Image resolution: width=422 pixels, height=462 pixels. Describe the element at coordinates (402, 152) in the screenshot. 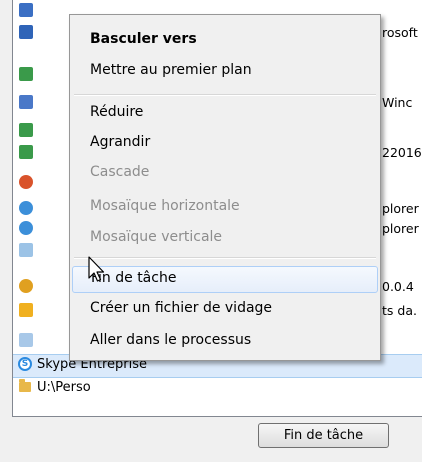

I see `task-name-fragment: 22016` at that location.